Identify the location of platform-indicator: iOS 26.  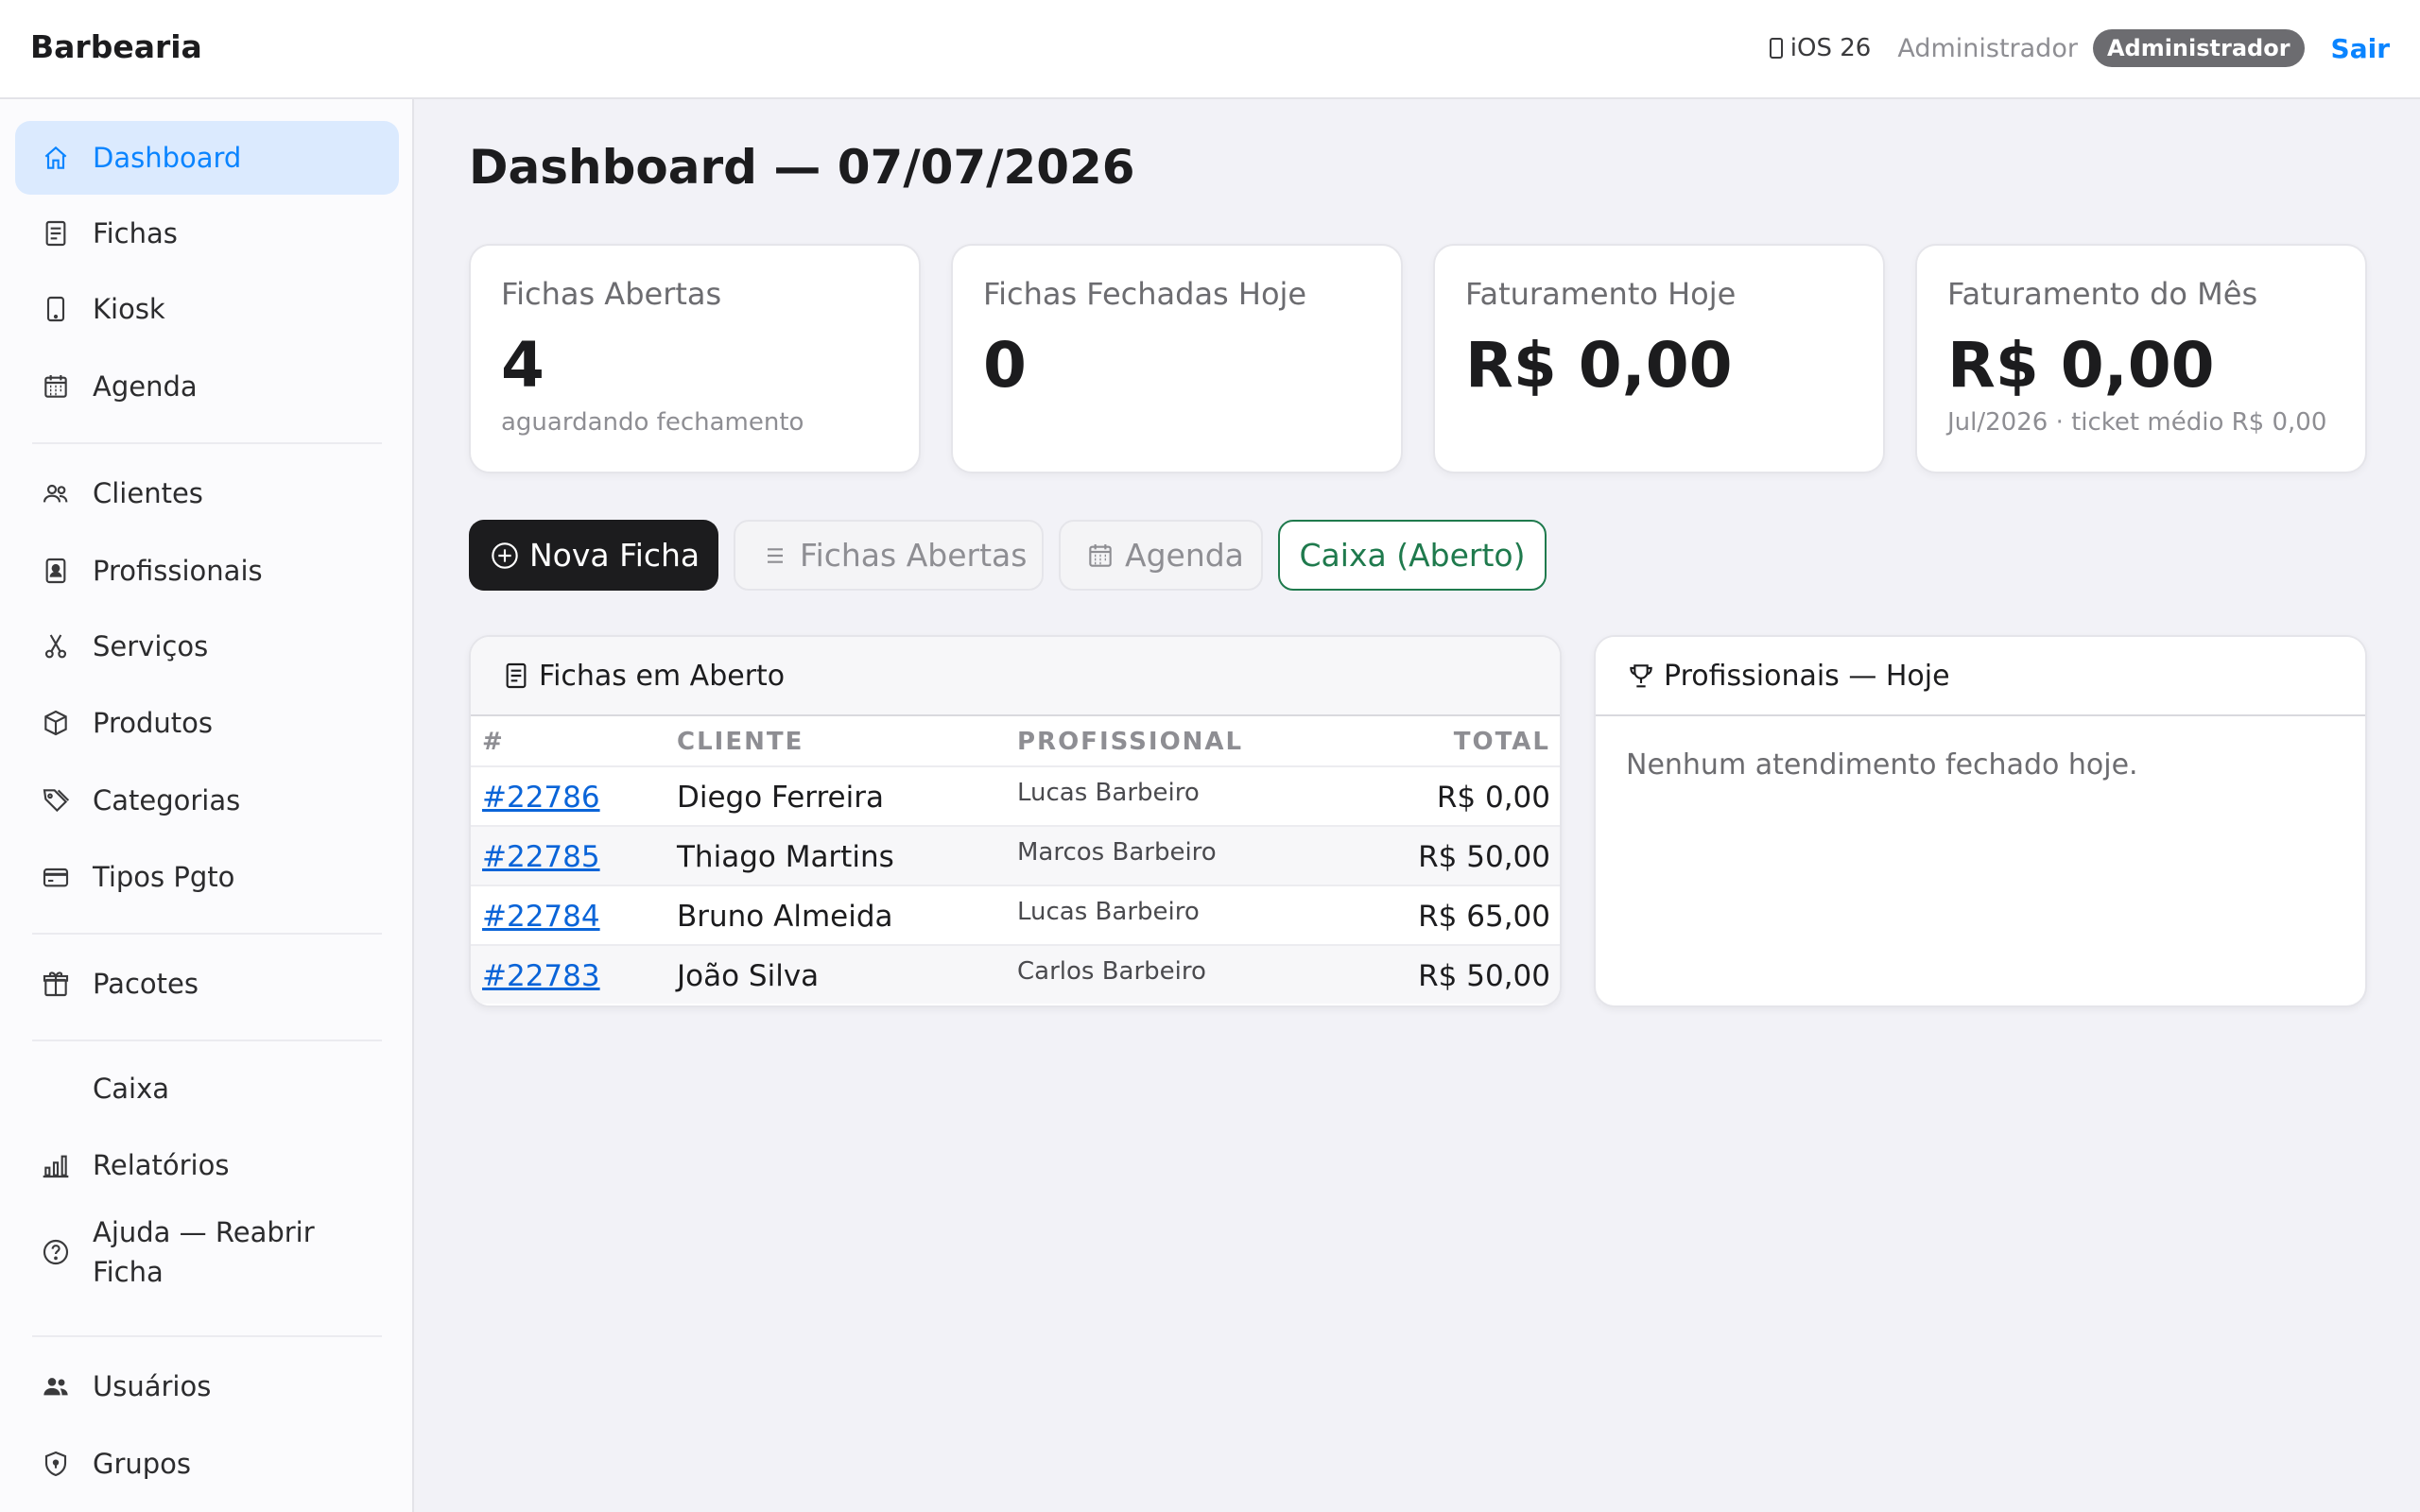
(1821, 48).